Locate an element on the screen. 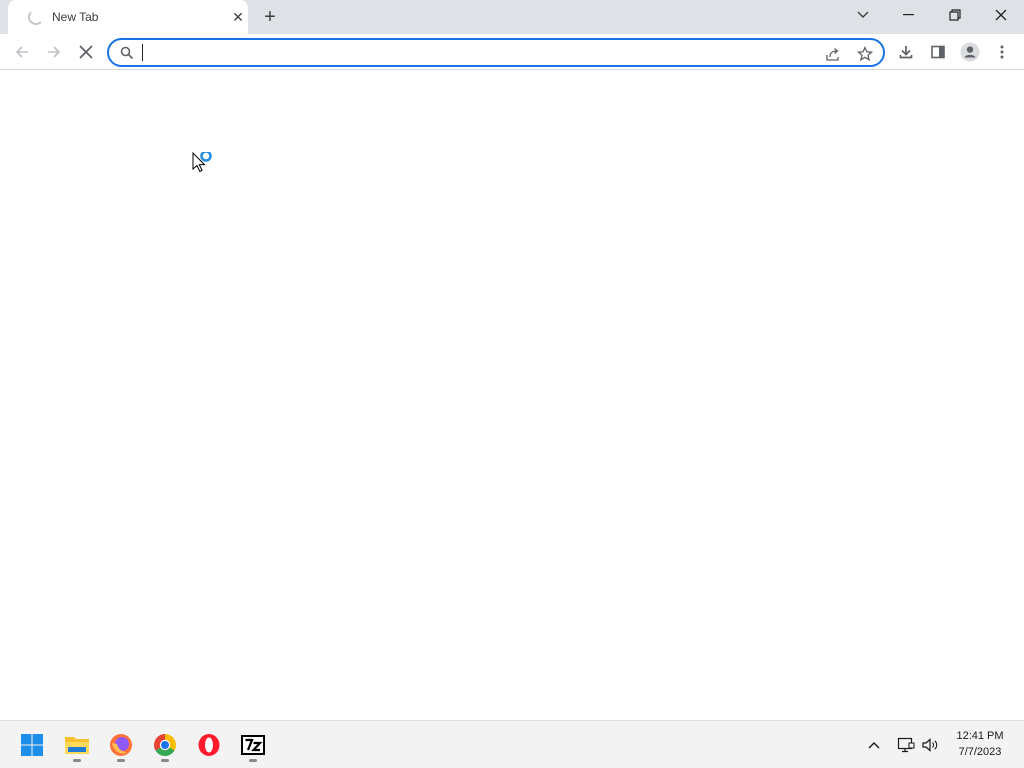  more-vert-icon is located at coordinates (1002, 52).